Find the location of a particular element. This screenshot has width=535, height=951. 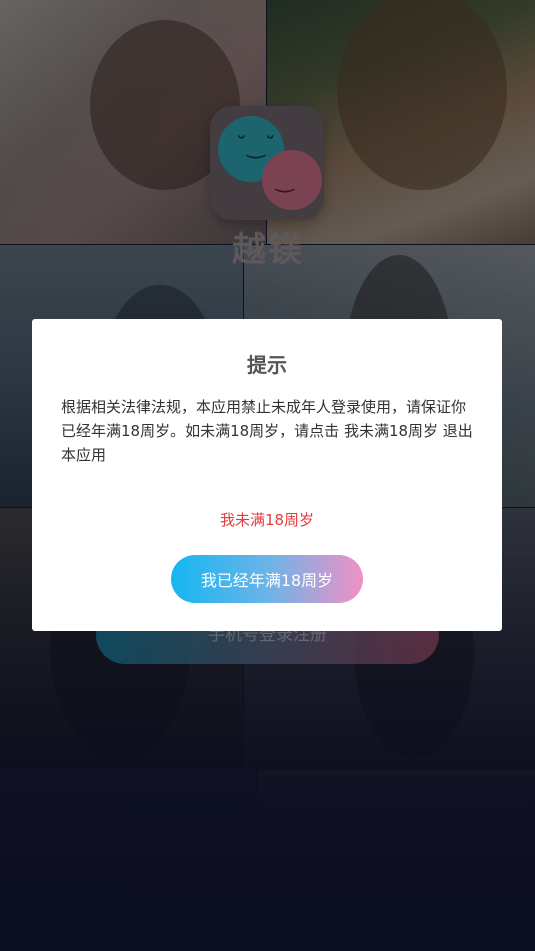

dialog-title: 提示 is located at coordinates (267, 365).